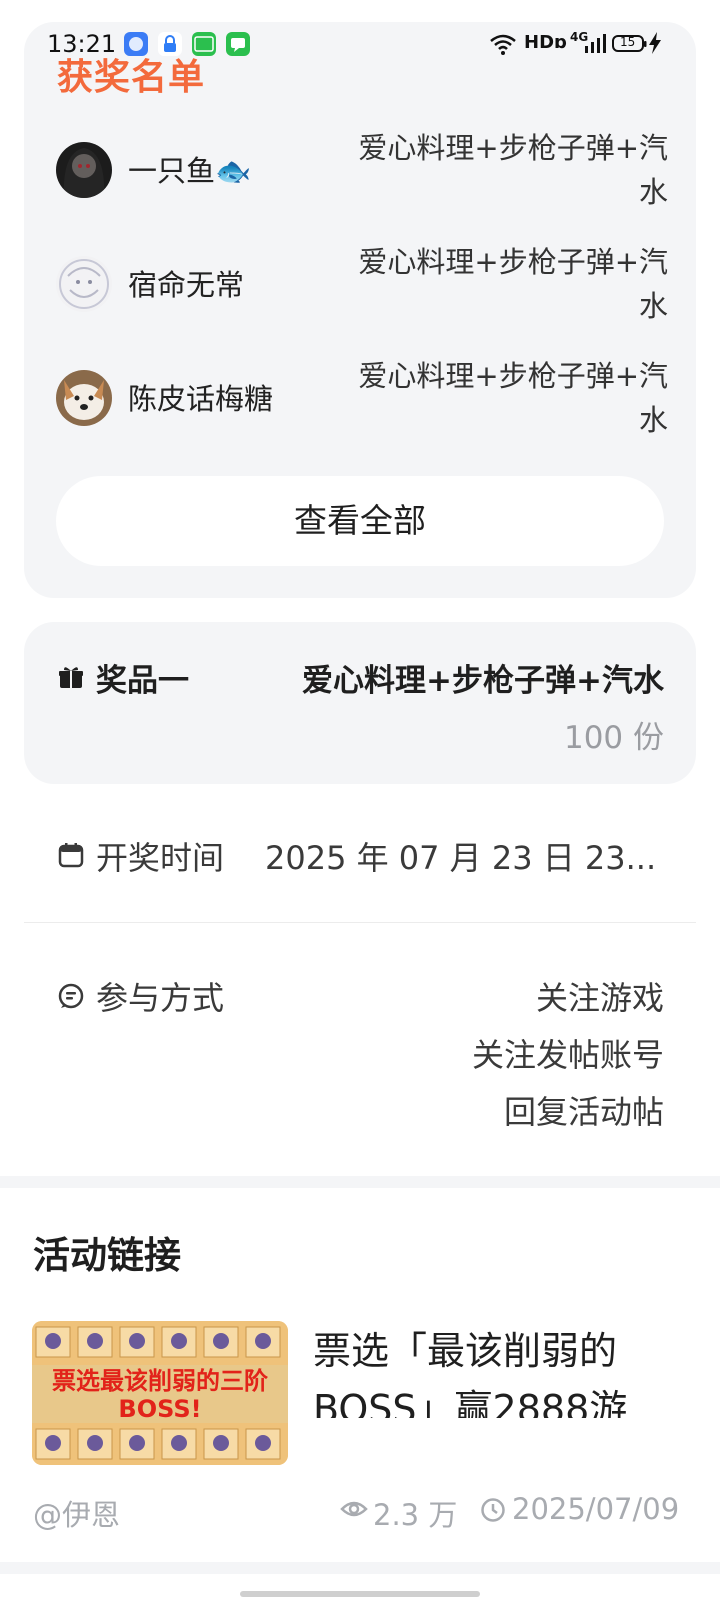  What do you see at coordinates (71, 679) in the screenshot?
I see `gift-icon` at bounding box center [71, 679].